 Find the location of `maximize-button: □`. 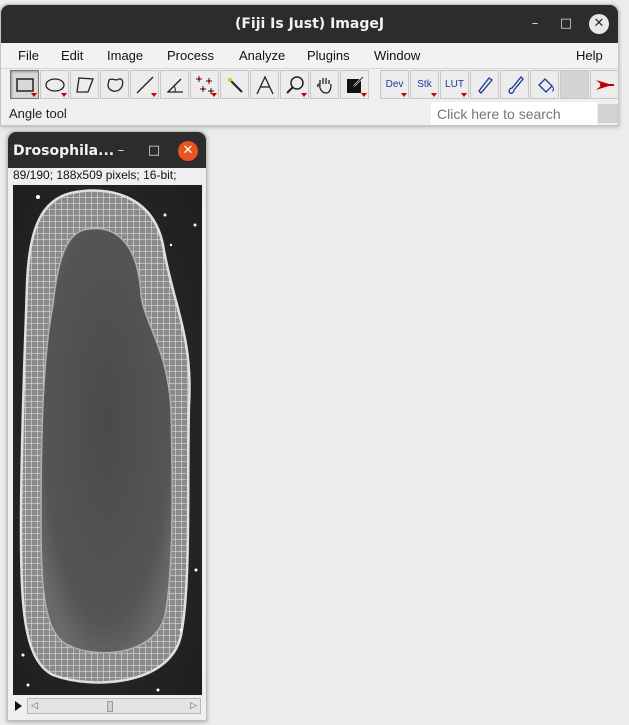

maximize-button: □ is located at coordinates (566, 24).